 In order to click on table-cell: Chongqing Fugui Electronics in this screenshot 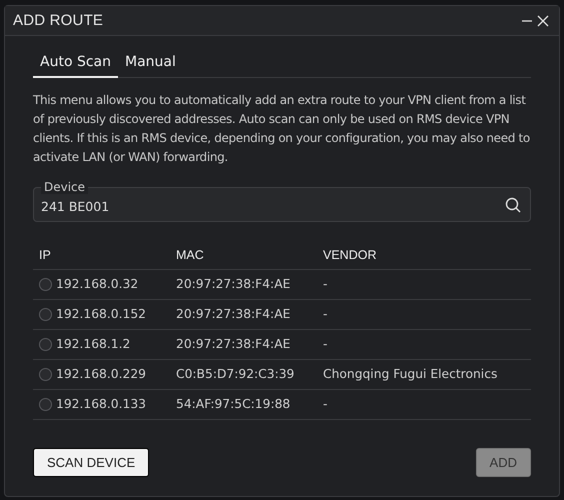, I will do `click(424, 375)`.